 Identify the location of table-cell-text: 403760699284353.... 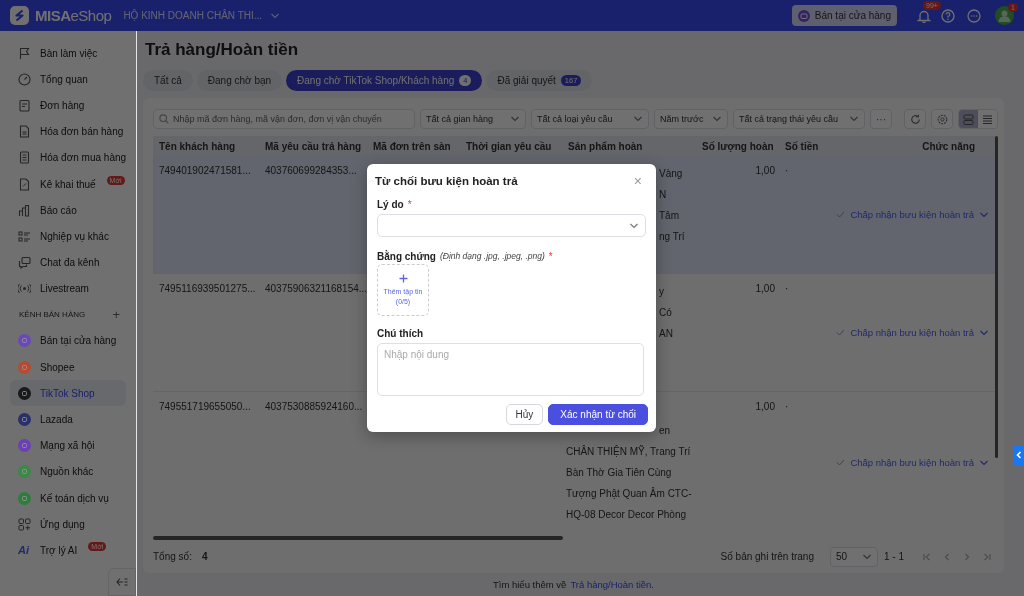
(311, 171).